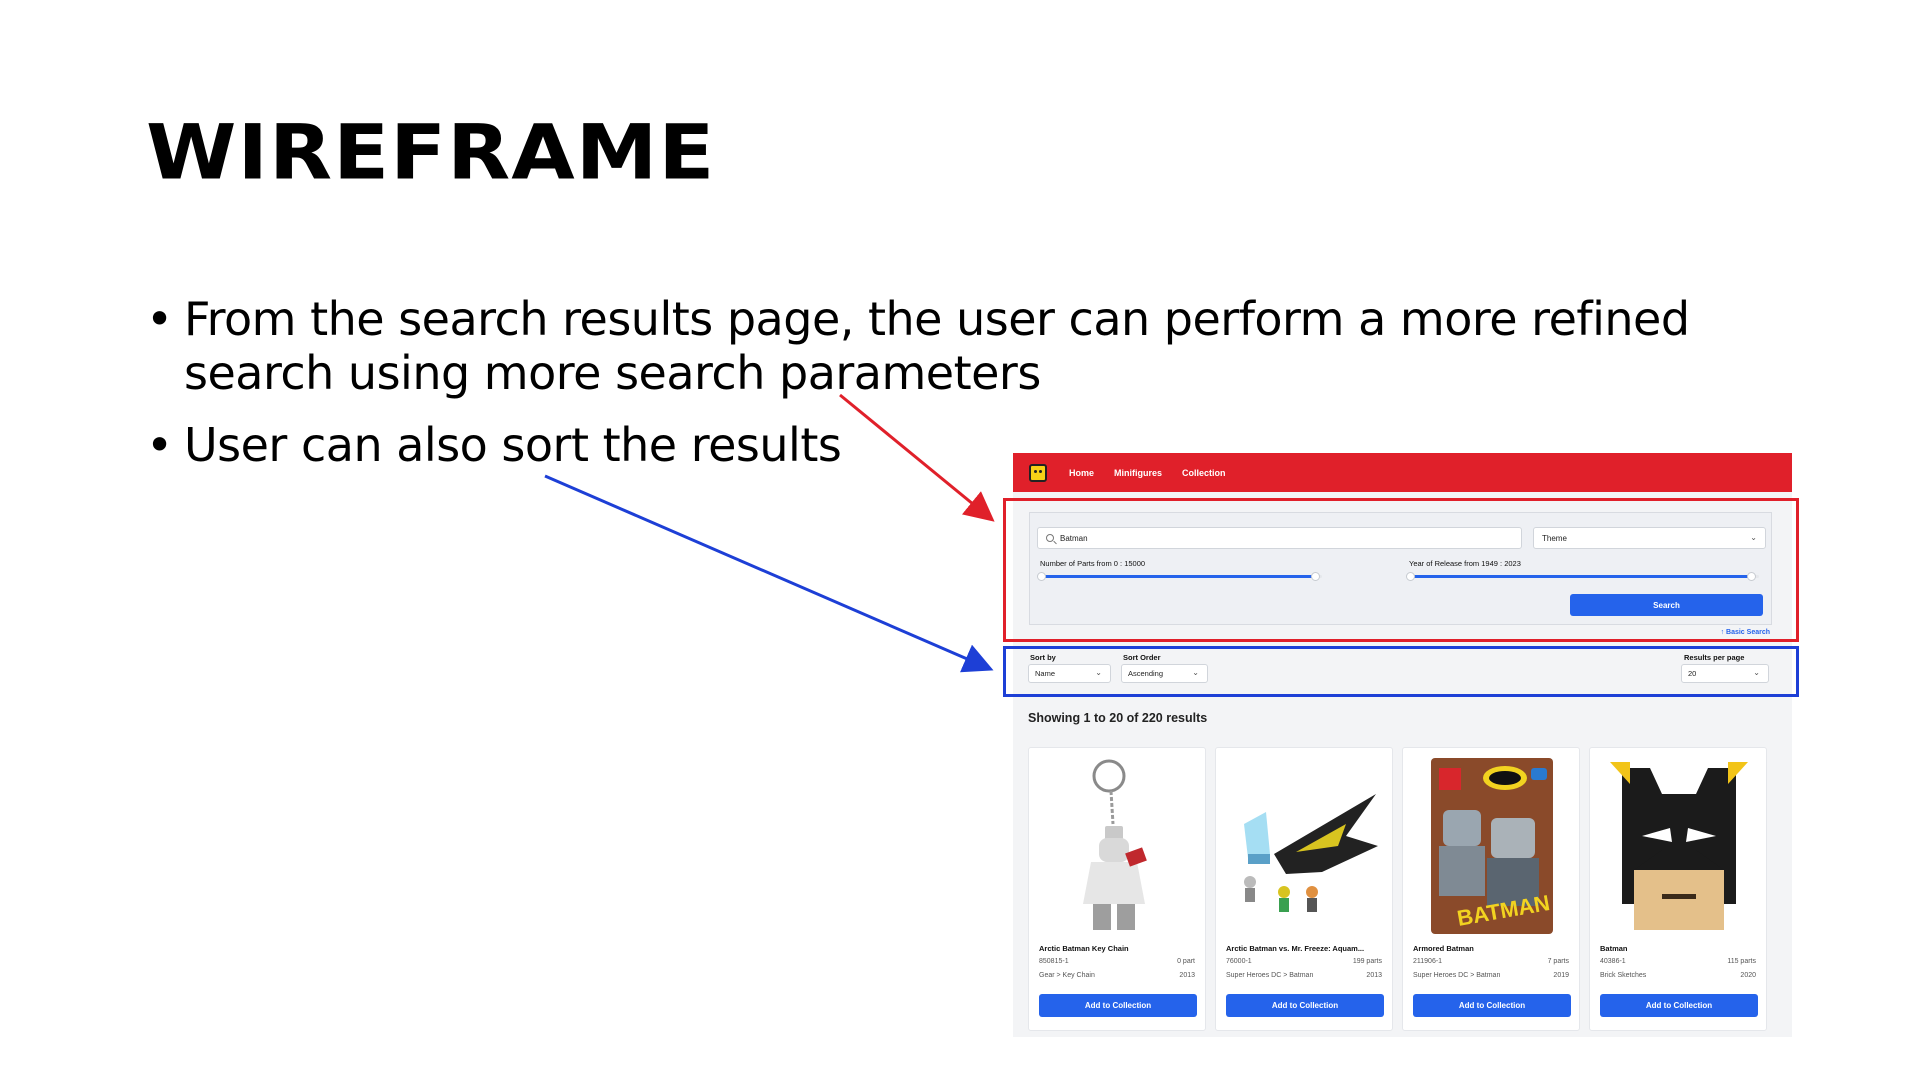 The width and height of the screenshot is (1920, 1080). I want to click on results-count-heading: Showing 1 to 20 of 220 results, so click(1118, 718).